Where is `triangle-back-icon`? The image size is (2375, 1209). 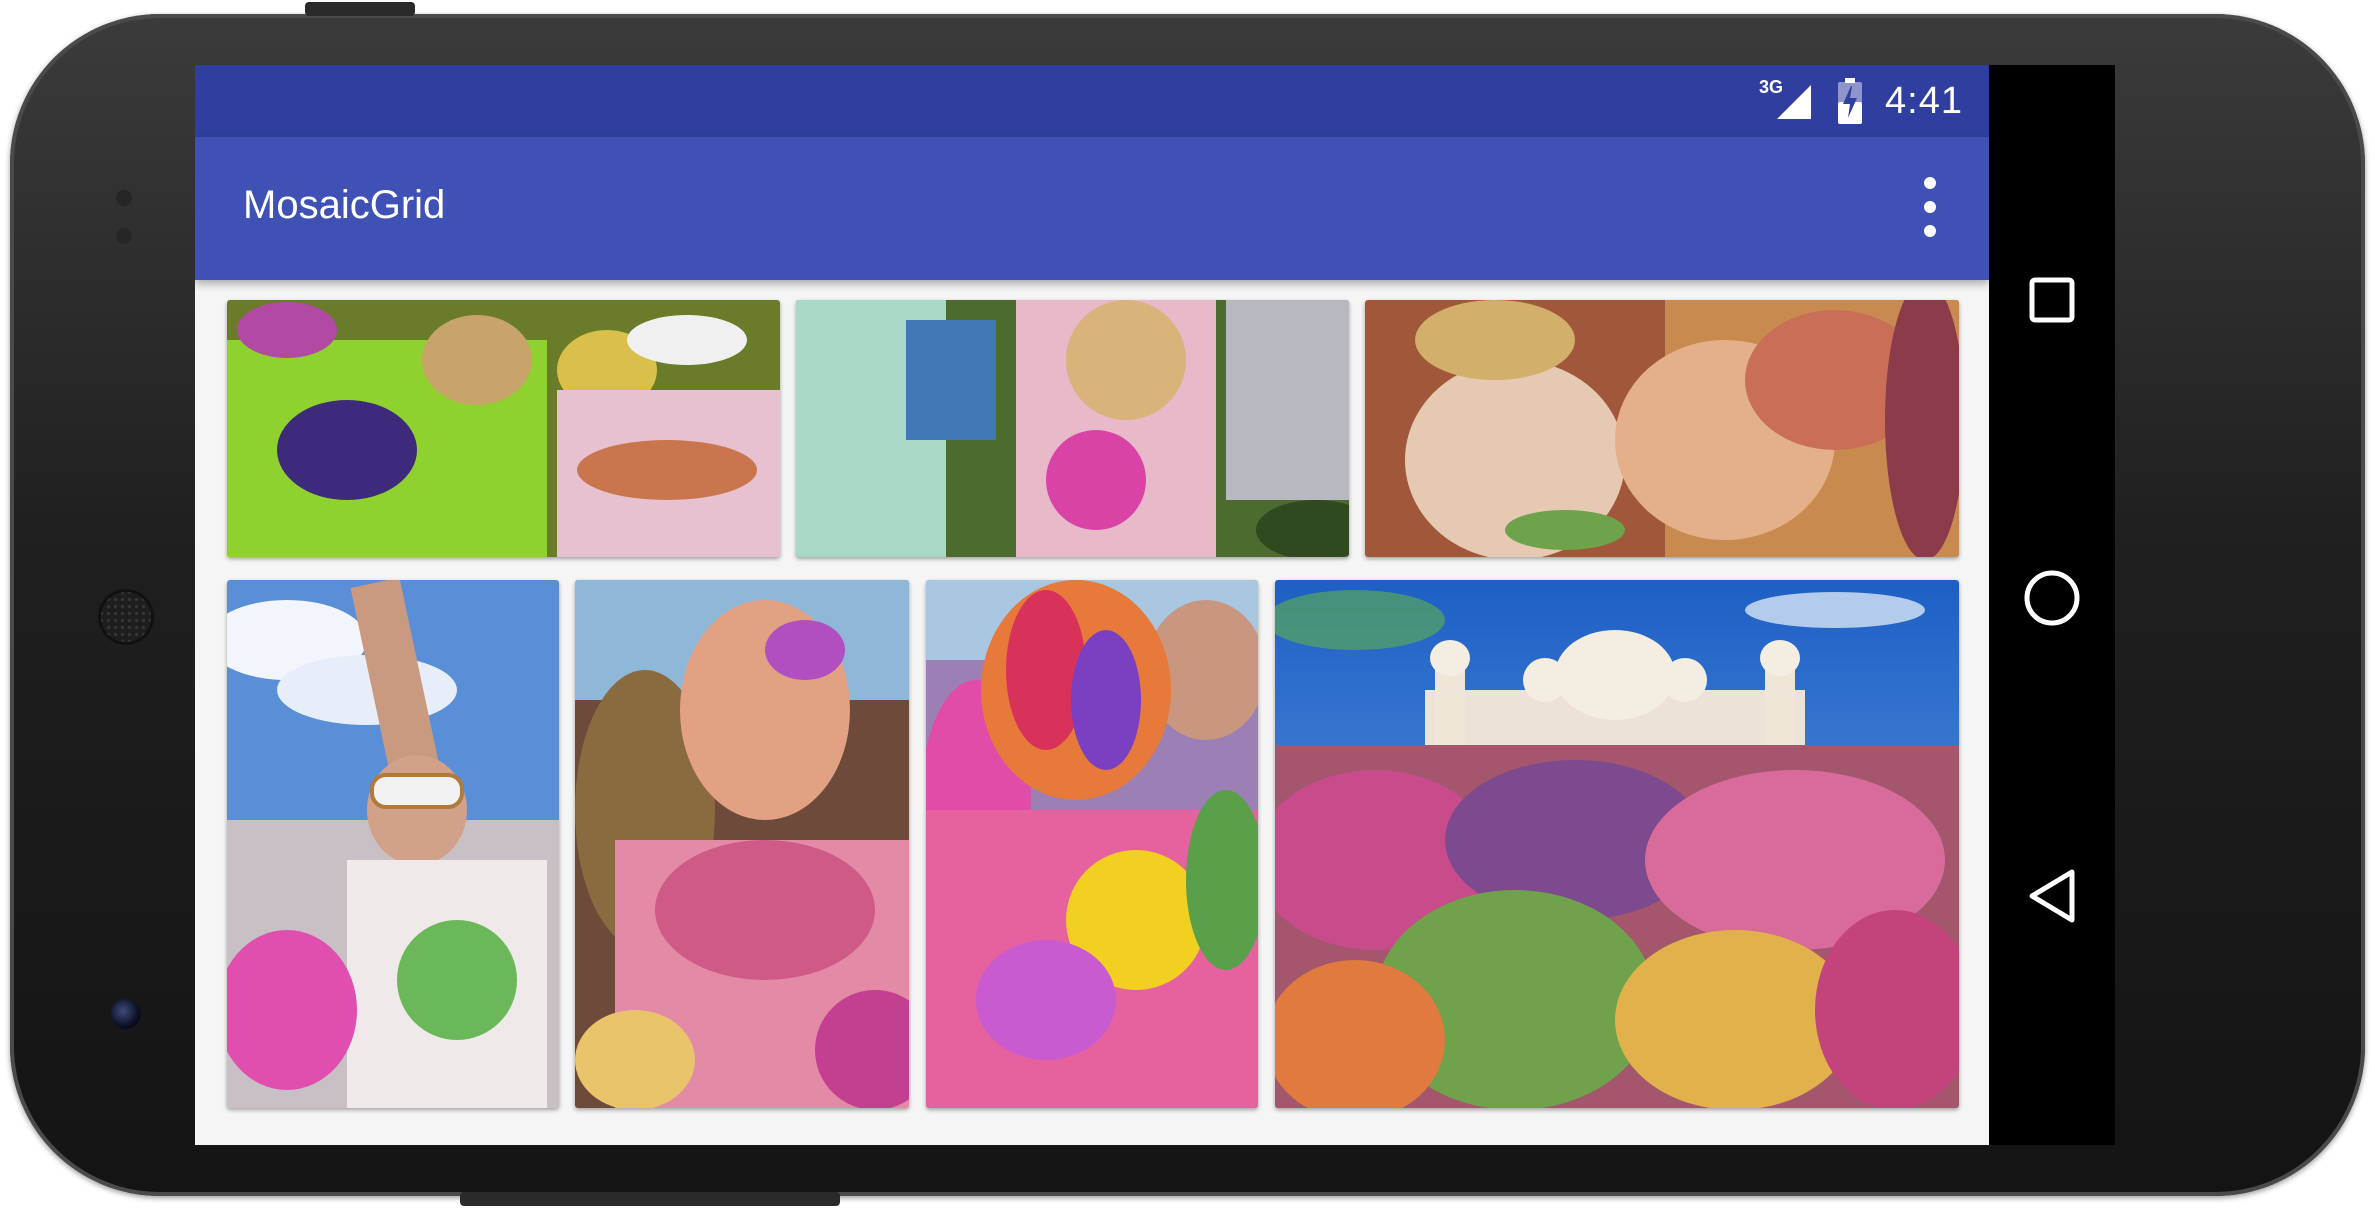
triangle-back-icon is located at coordinates (2052, 896).